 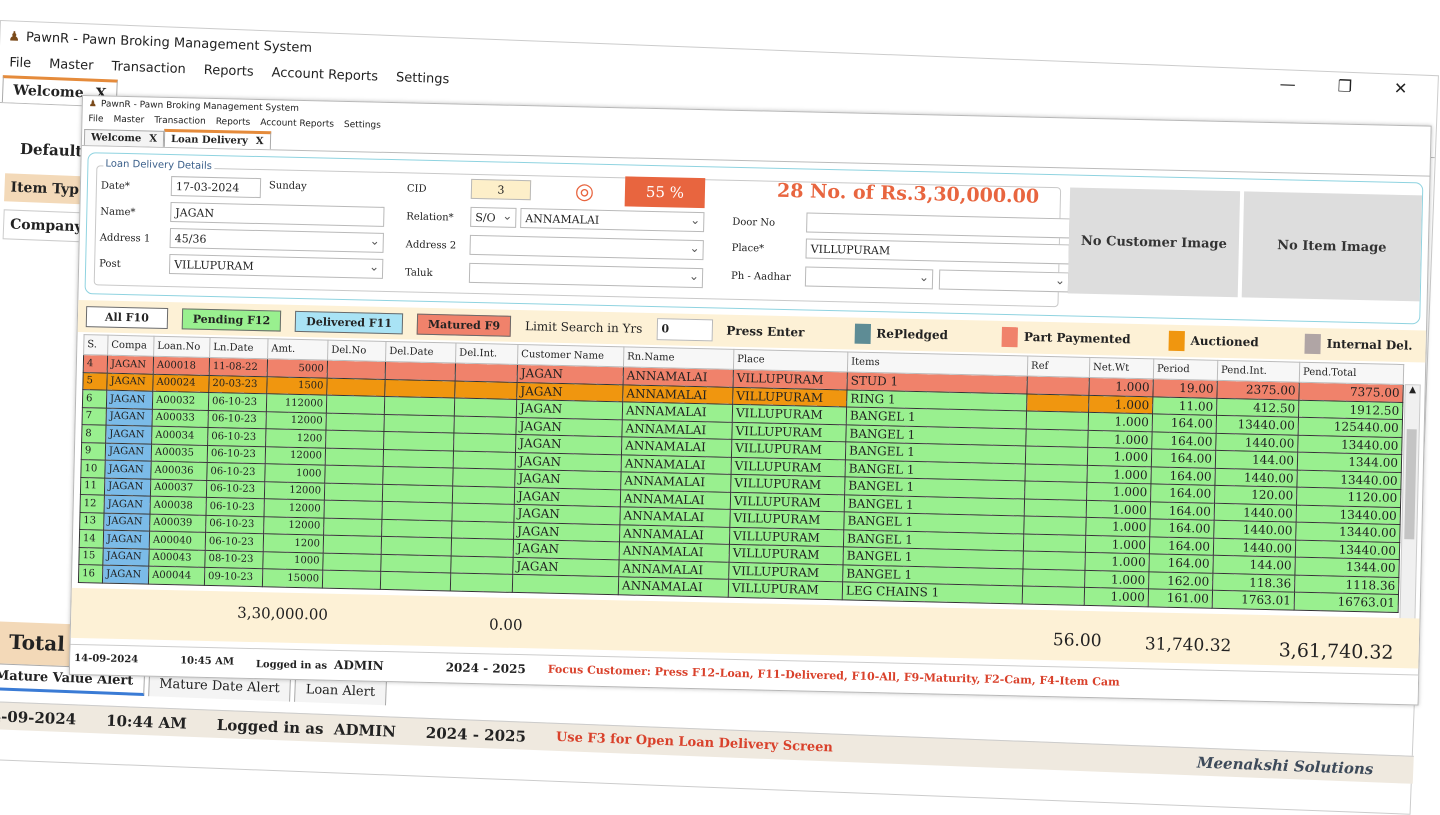 I want to click on table-cell: LEG CHAINS 1, so click(x=932, y=592).